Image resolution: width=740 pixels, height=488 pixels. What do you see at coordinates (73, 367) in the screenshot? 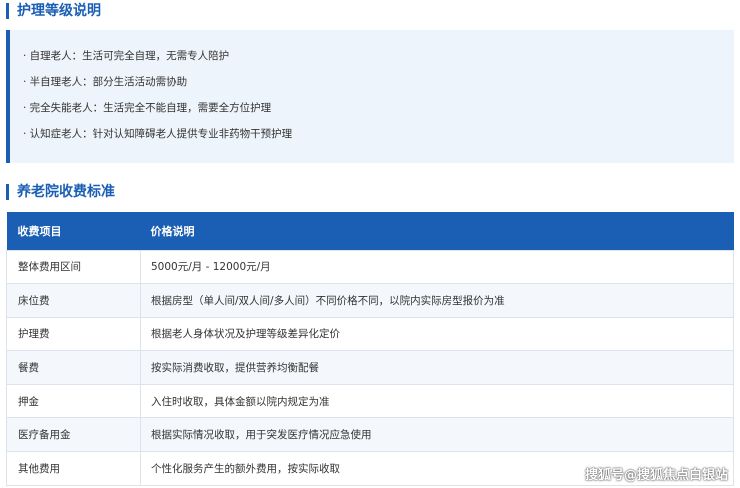
I see `fee-item-cell: 餐费` at bounding box center [73, 367].